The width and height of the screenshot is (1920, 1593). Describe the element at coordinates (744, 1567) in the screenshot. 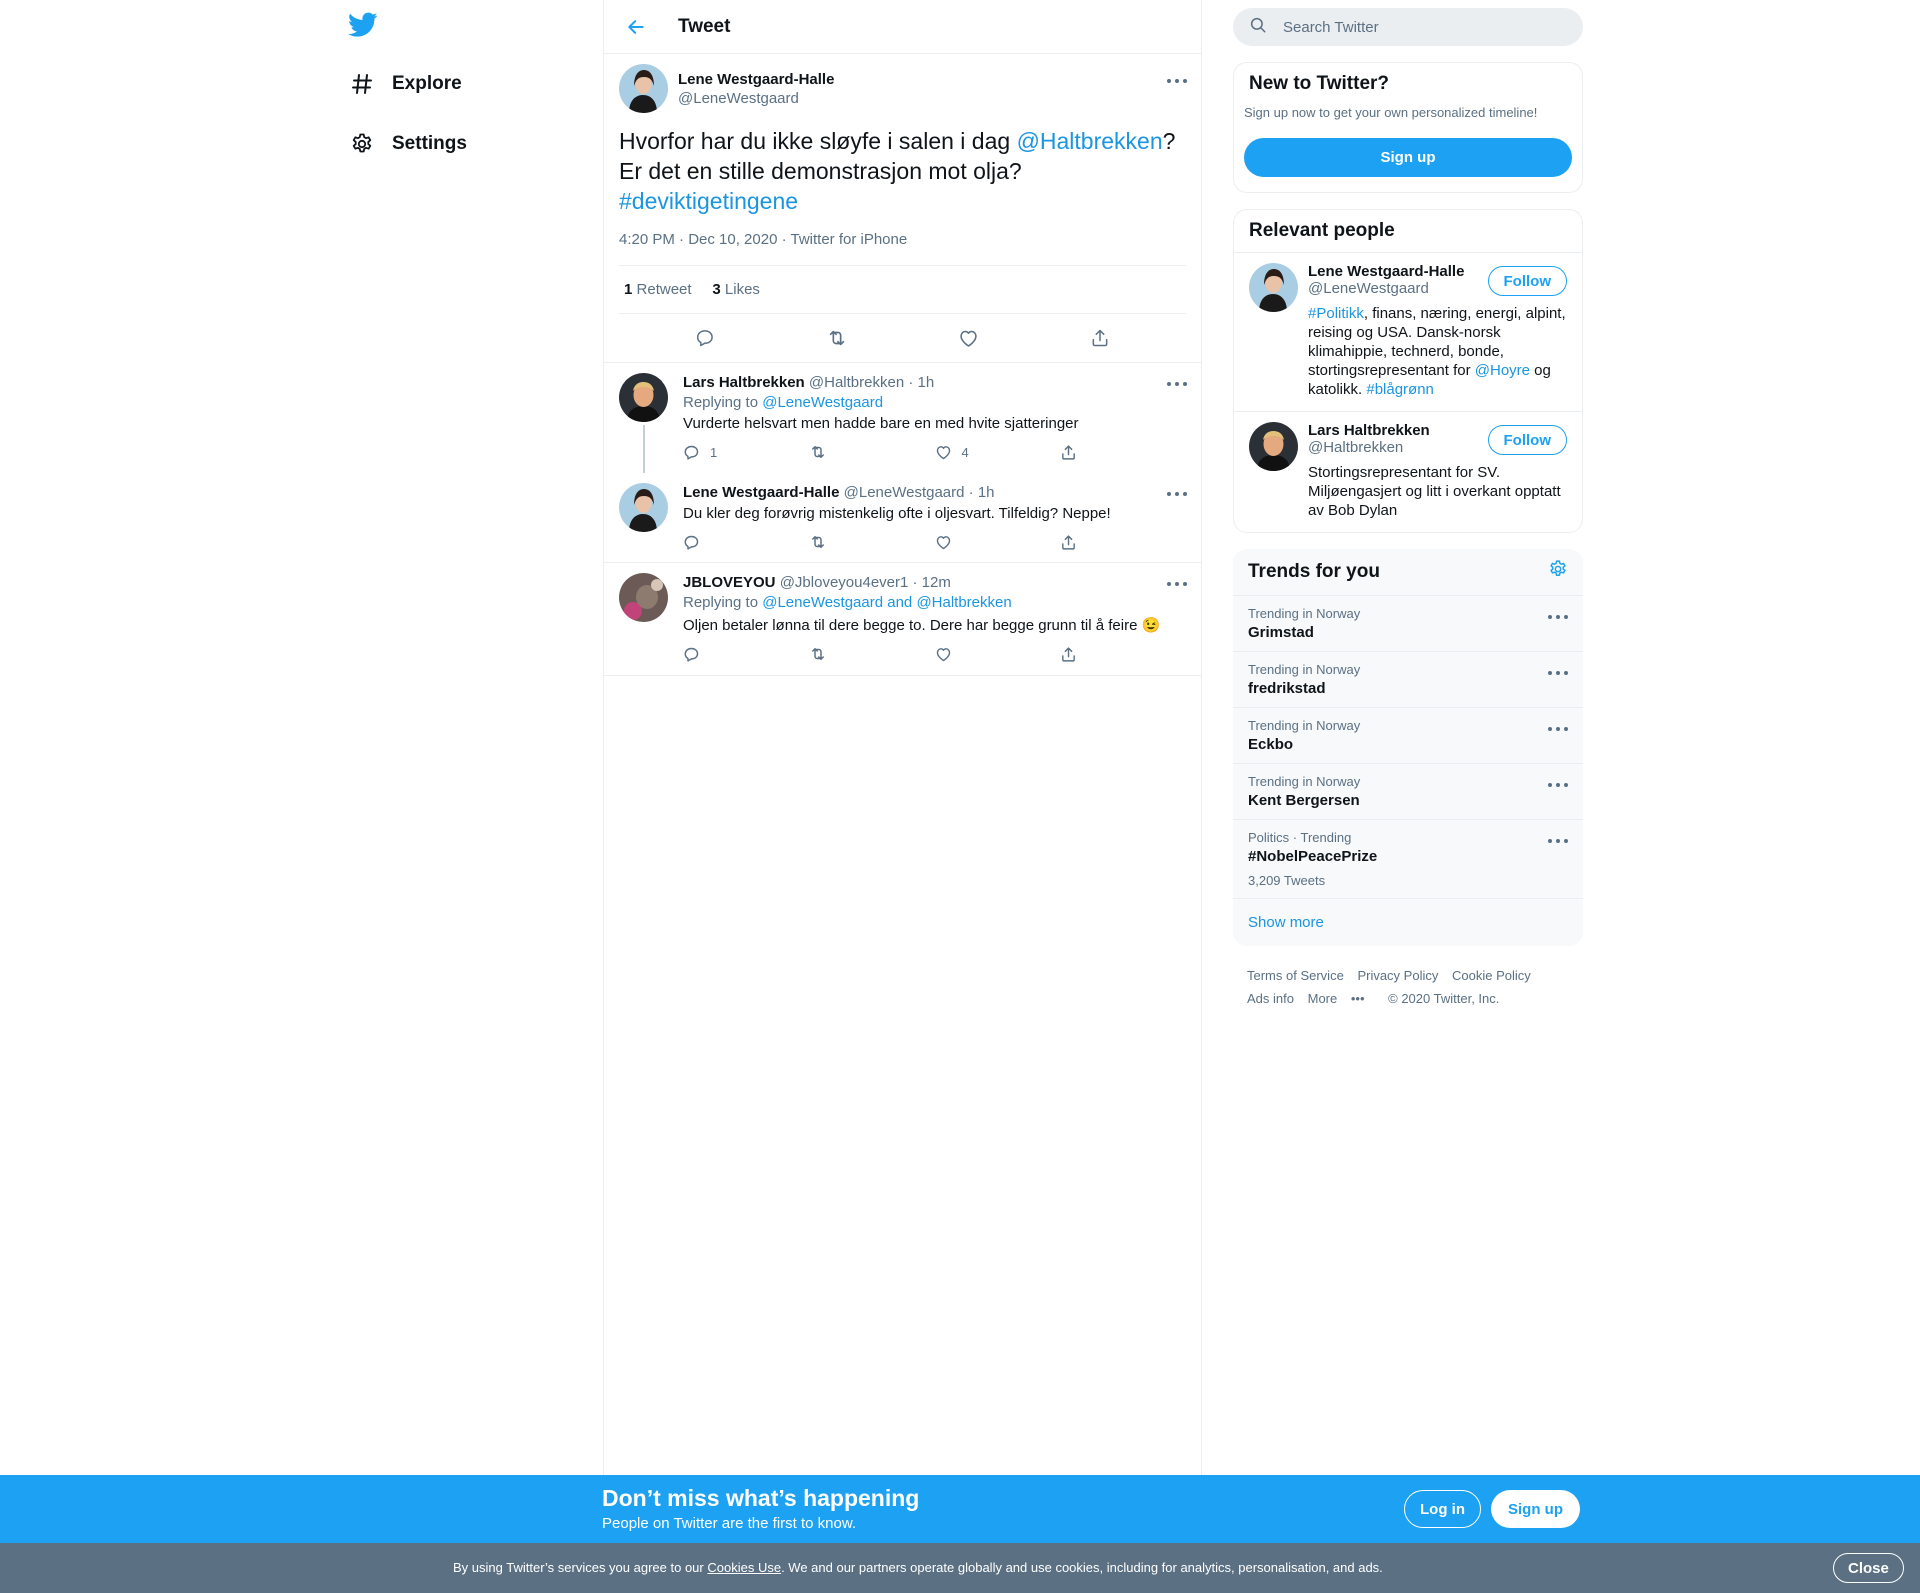

I see `cookies-use-link: Cookies Use` at that location.